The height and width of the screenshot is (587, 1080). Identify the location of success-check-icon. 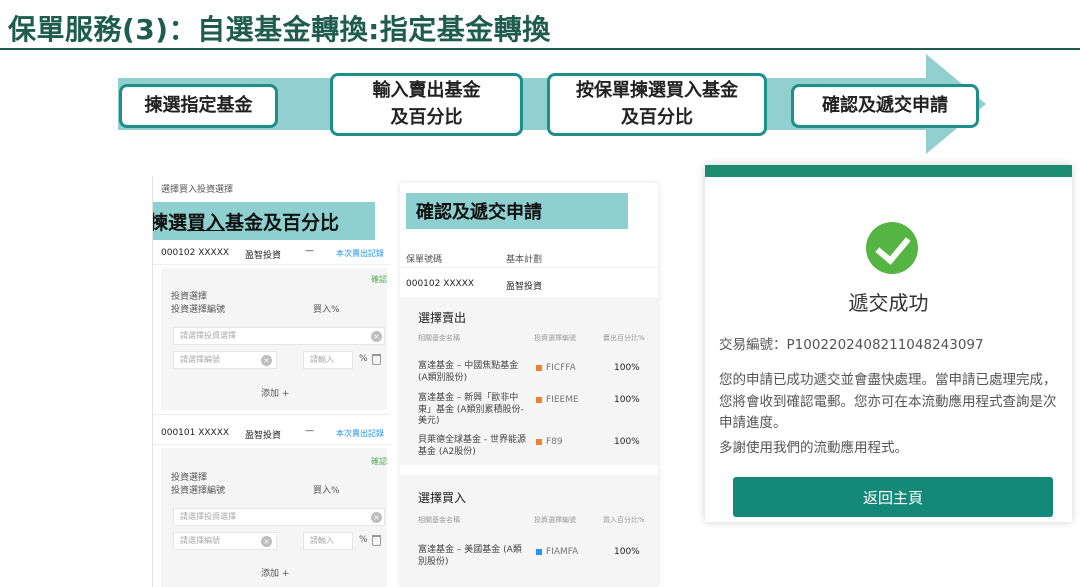
(892, 248).